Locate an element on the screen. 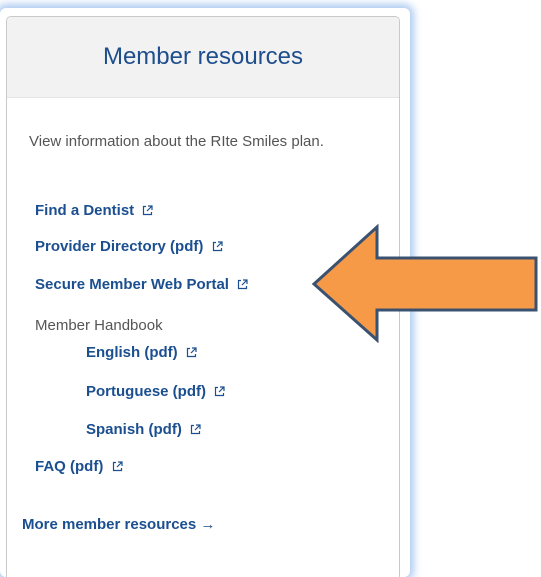  panel-header: Member resources is located at coordinates (203, 57).